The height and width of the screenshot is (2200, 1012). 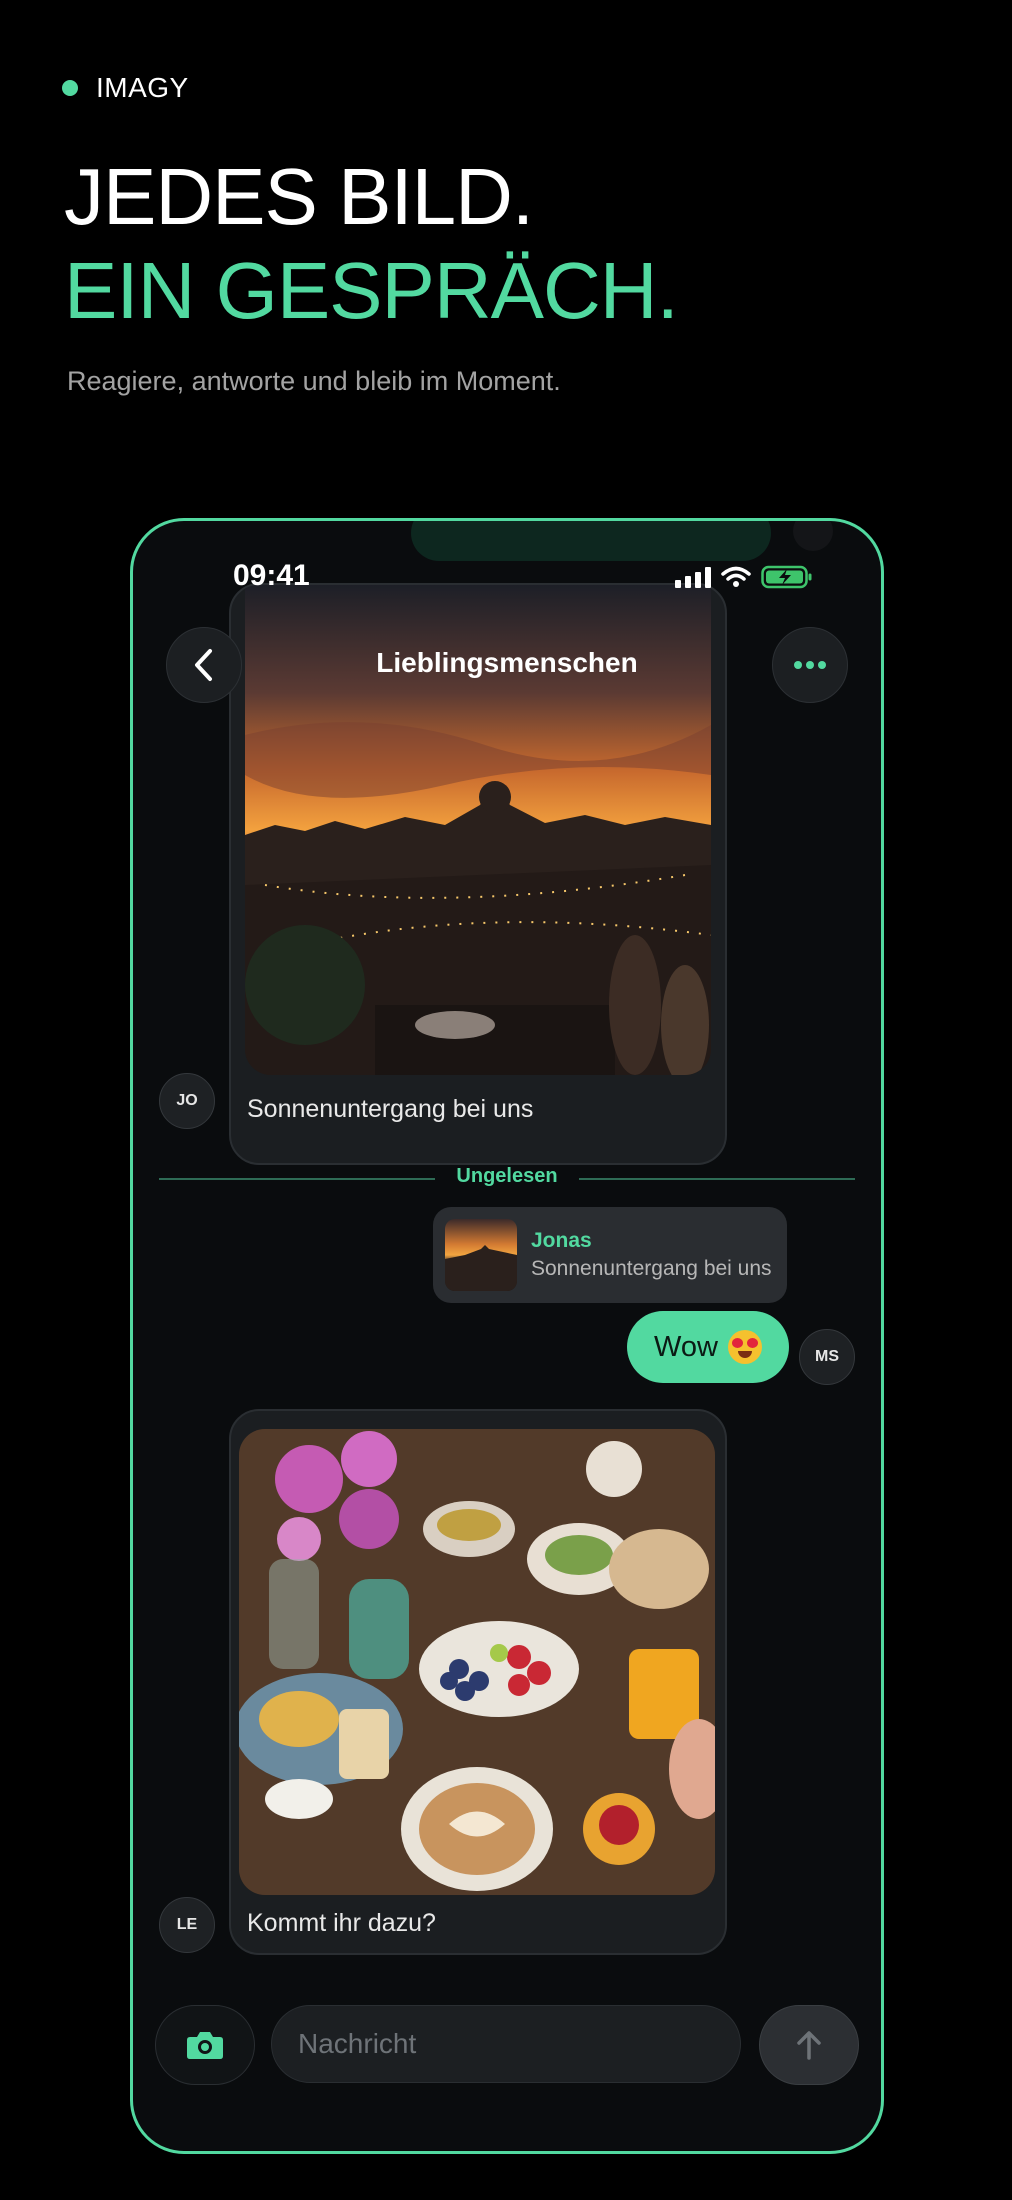 I want to click on photo-caption: Kommt ihr dazu?, so click(x=341, y=1923).